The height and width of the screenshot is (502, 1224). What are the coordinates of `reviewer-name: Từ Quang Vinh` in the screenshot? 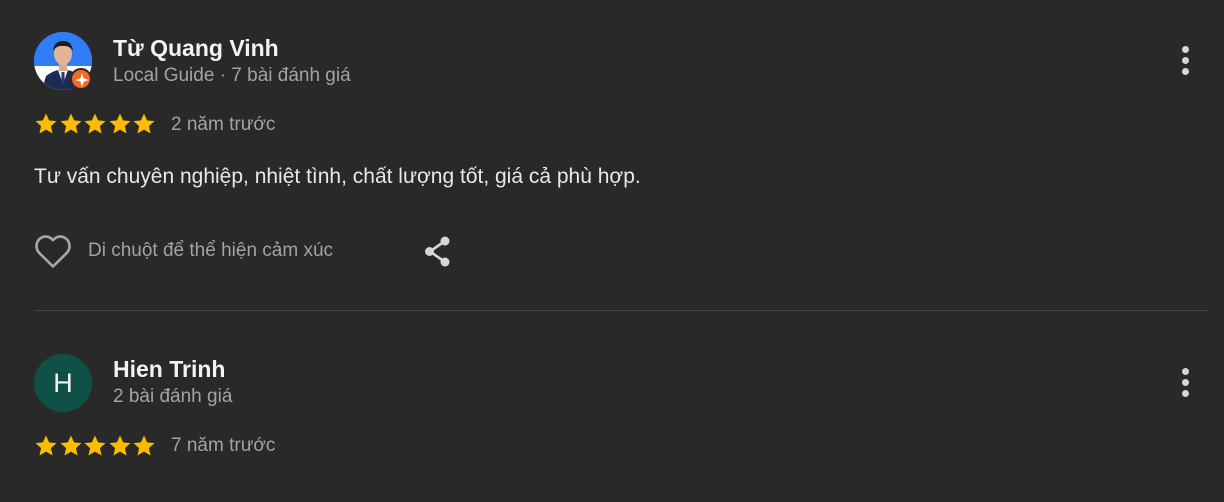 It's located at (196, 48).